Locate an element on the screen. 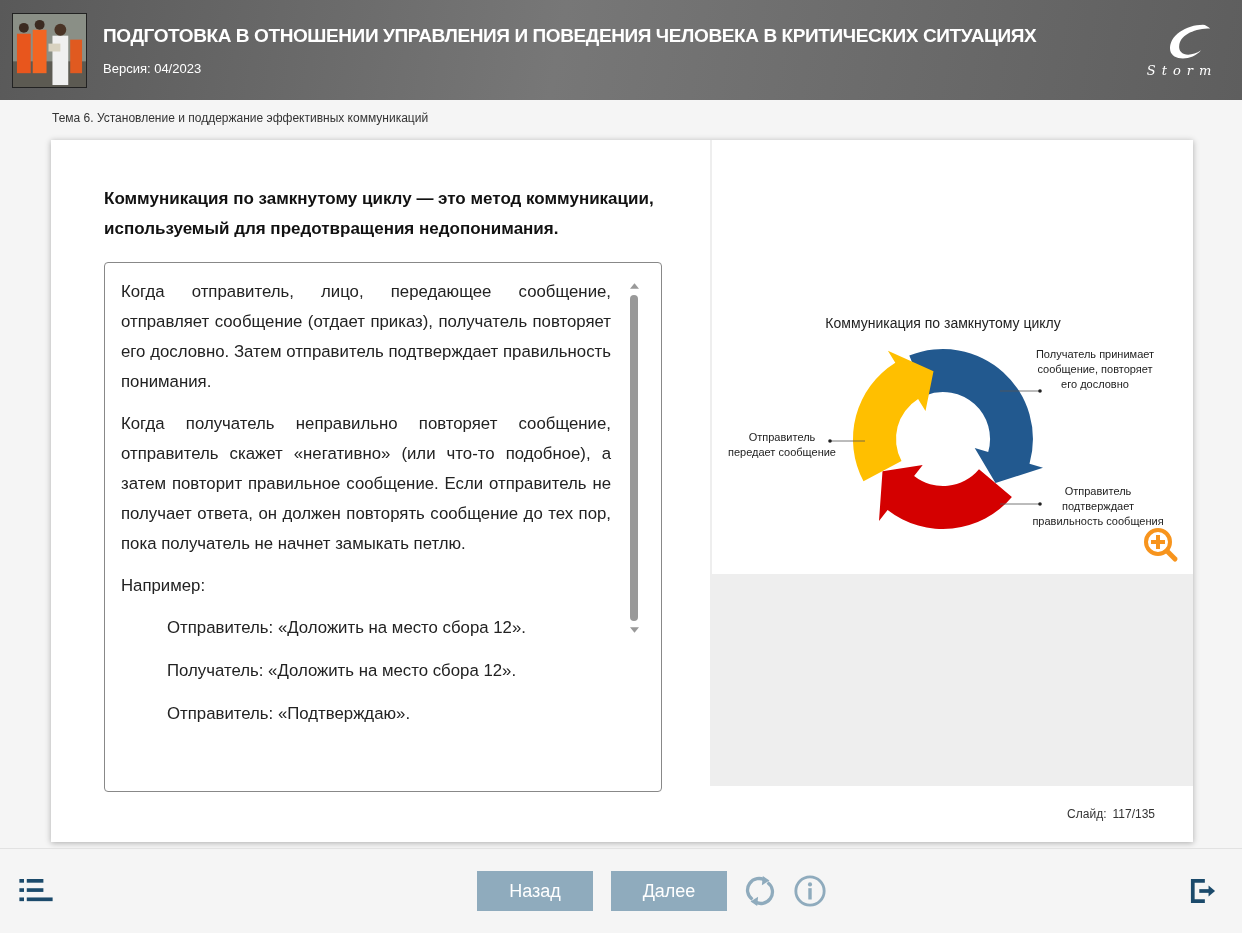 The height and width of the screenshot is (933, 1242). logo-text: Storm is located at coordinates (1182, 70).